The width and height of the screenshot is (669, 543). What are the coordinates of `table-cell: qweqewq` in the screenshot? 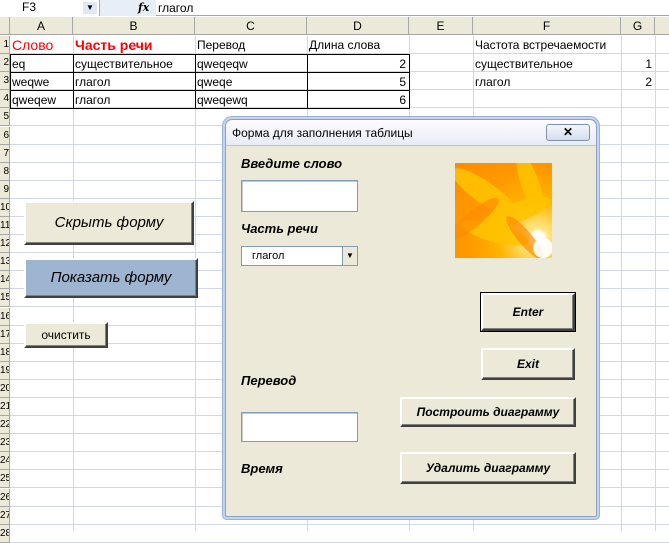 It's located at (251, 100).